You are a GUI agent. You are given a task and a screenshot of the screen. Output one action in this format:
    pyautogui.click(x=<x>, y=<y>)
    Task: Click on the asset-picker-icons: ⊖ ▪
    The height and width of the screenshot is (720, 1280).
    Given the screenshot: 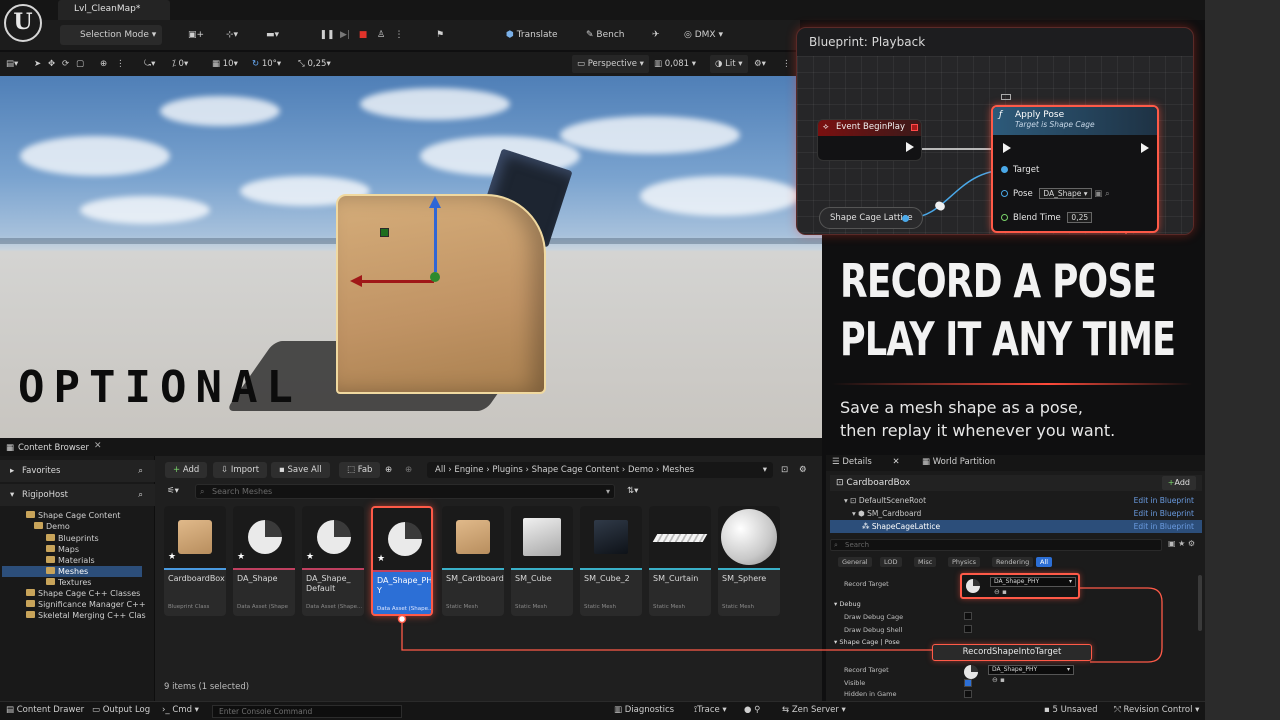 What is the action you would take?
    pyautogui.click(x=1000, y=592)
    